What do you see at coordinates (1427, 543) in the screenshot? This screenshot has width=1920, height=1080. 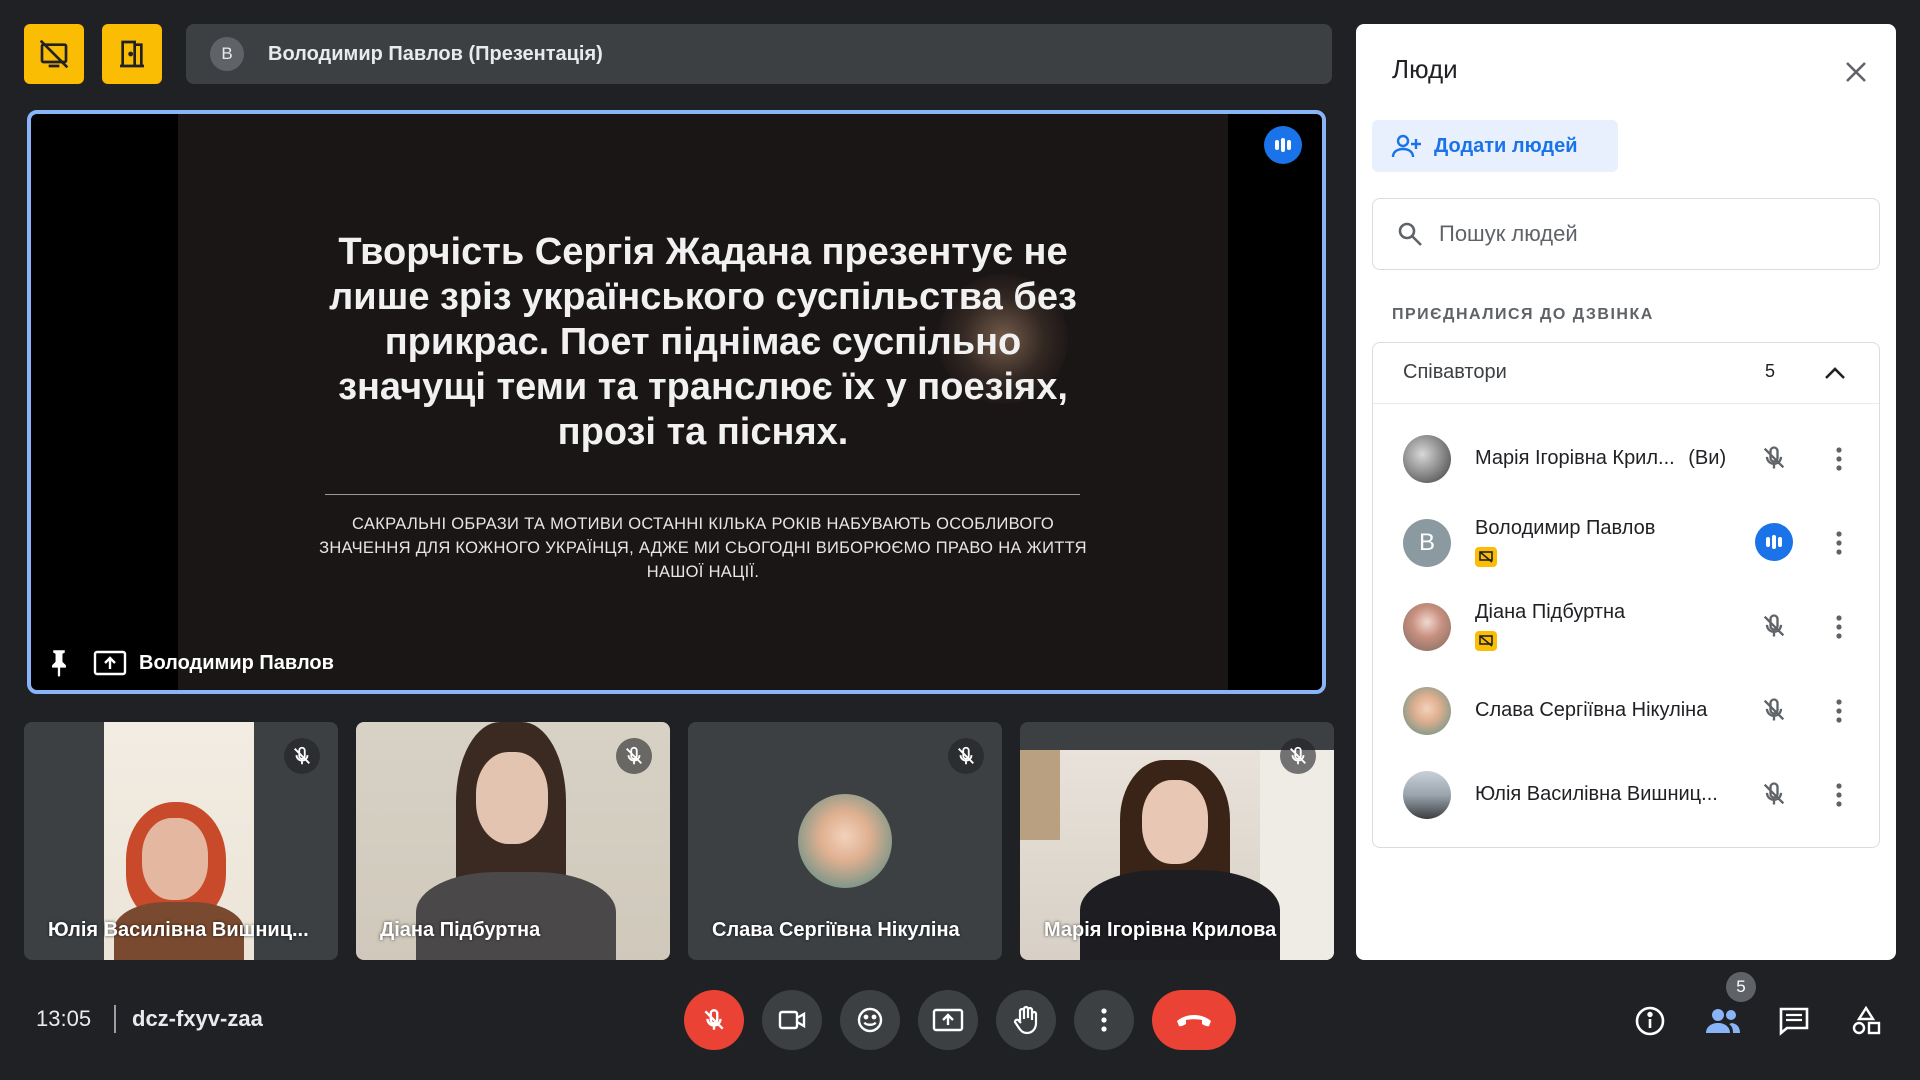 I see `participant-avatar: В` at bounding box center [1427, 543].